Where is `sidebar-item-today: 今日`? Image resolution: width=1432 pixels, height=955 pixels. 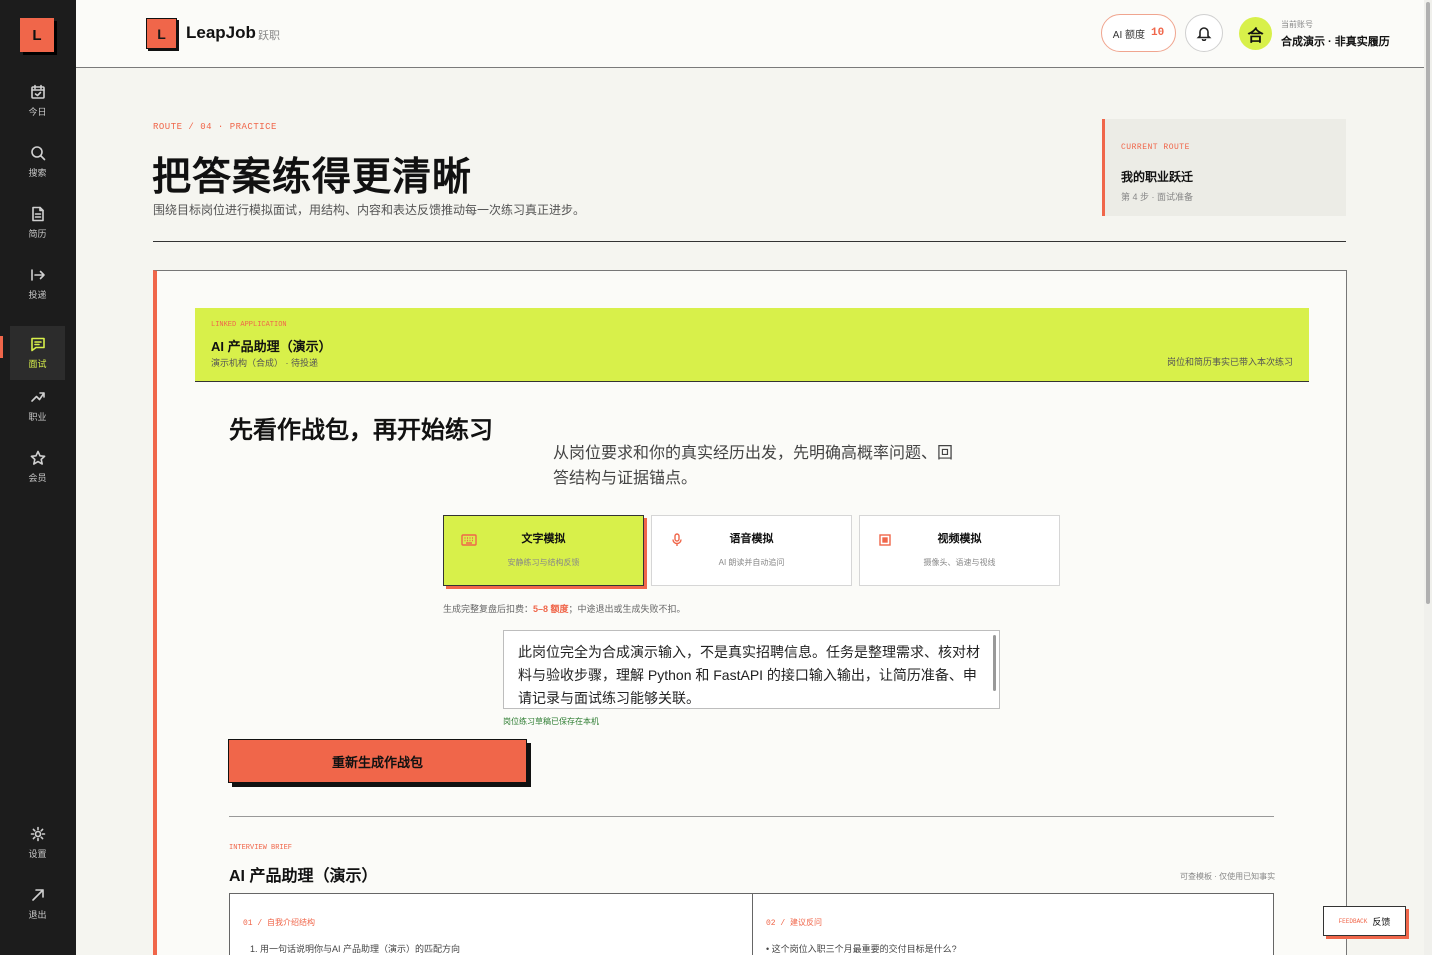 sidebar-item-today: 今日 is located at coordinates (37, 101).